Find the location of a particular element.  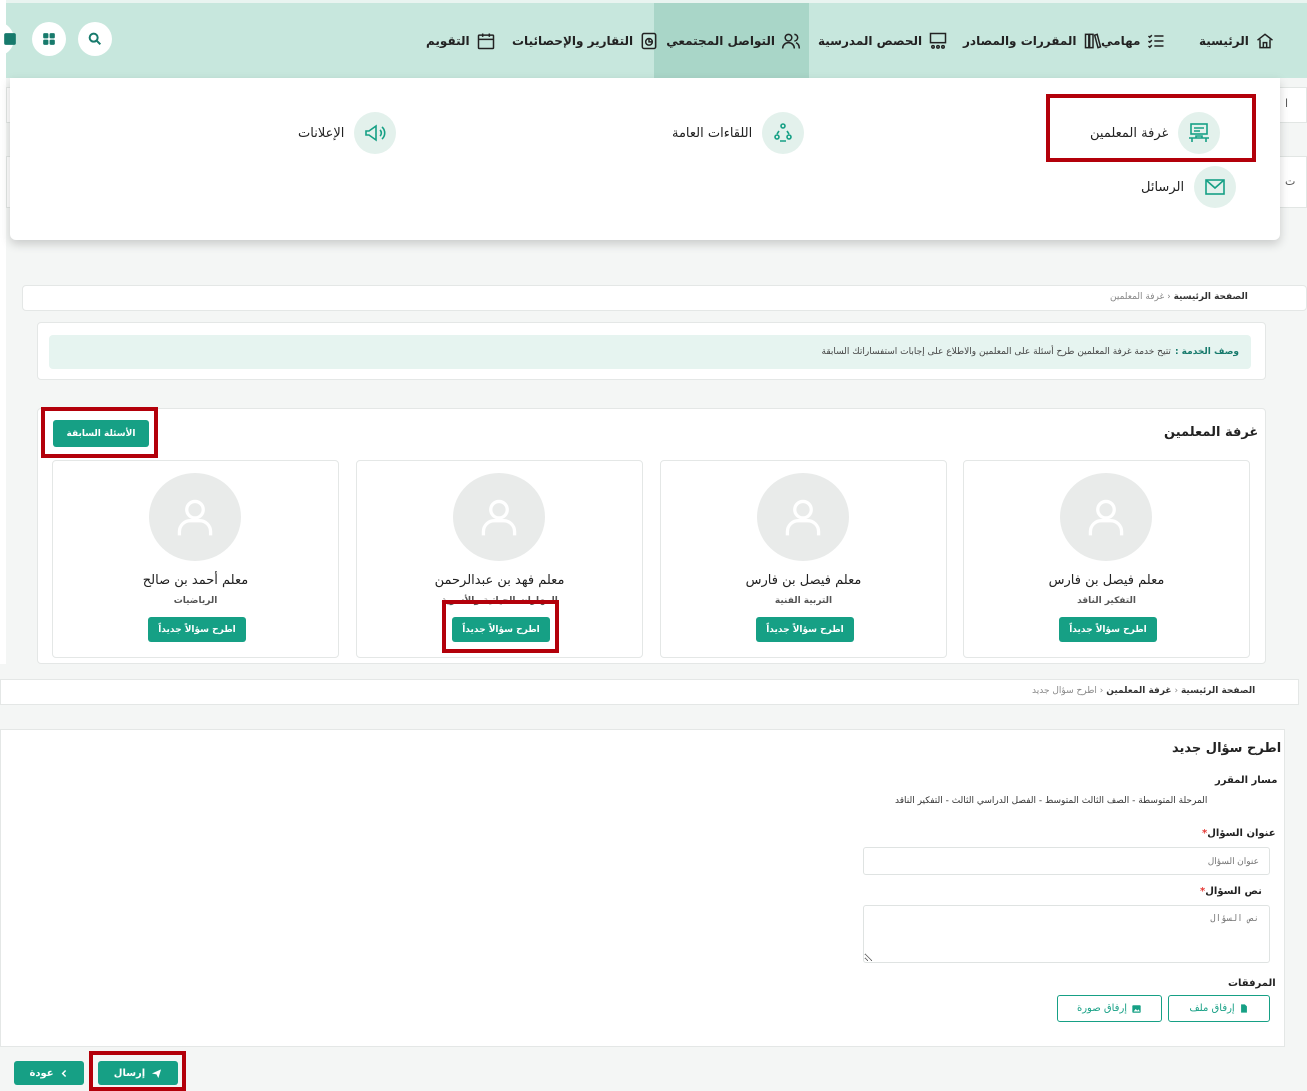

nav-reports-label: التقارير والإحصائيات is located at coordinates (573, 40).